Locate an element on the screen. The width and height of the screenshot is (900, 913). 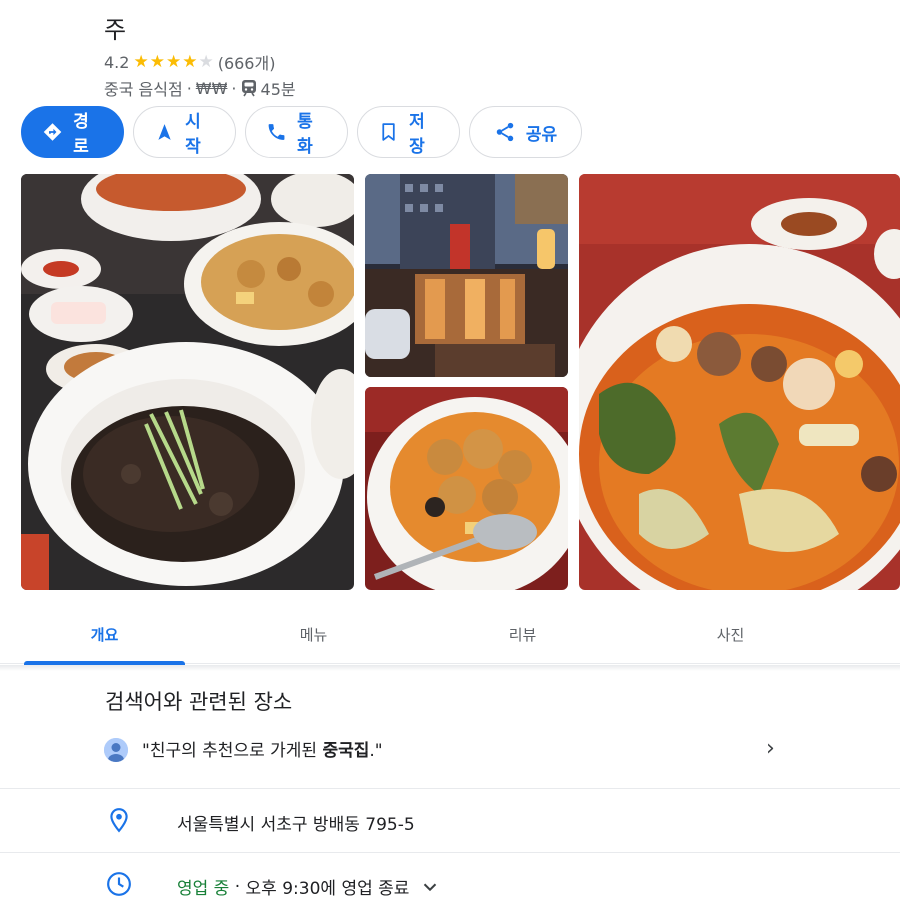
navigation-arrow-icon is located at coordinates (164, 132).